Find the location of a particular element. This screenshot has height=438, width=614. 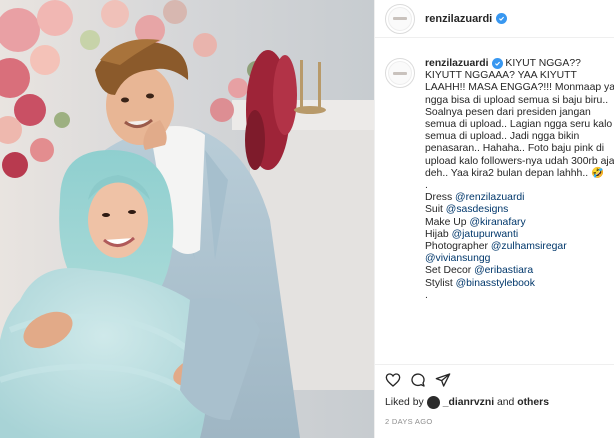

credit-label: Make Up is located at coordinates (447, 222).